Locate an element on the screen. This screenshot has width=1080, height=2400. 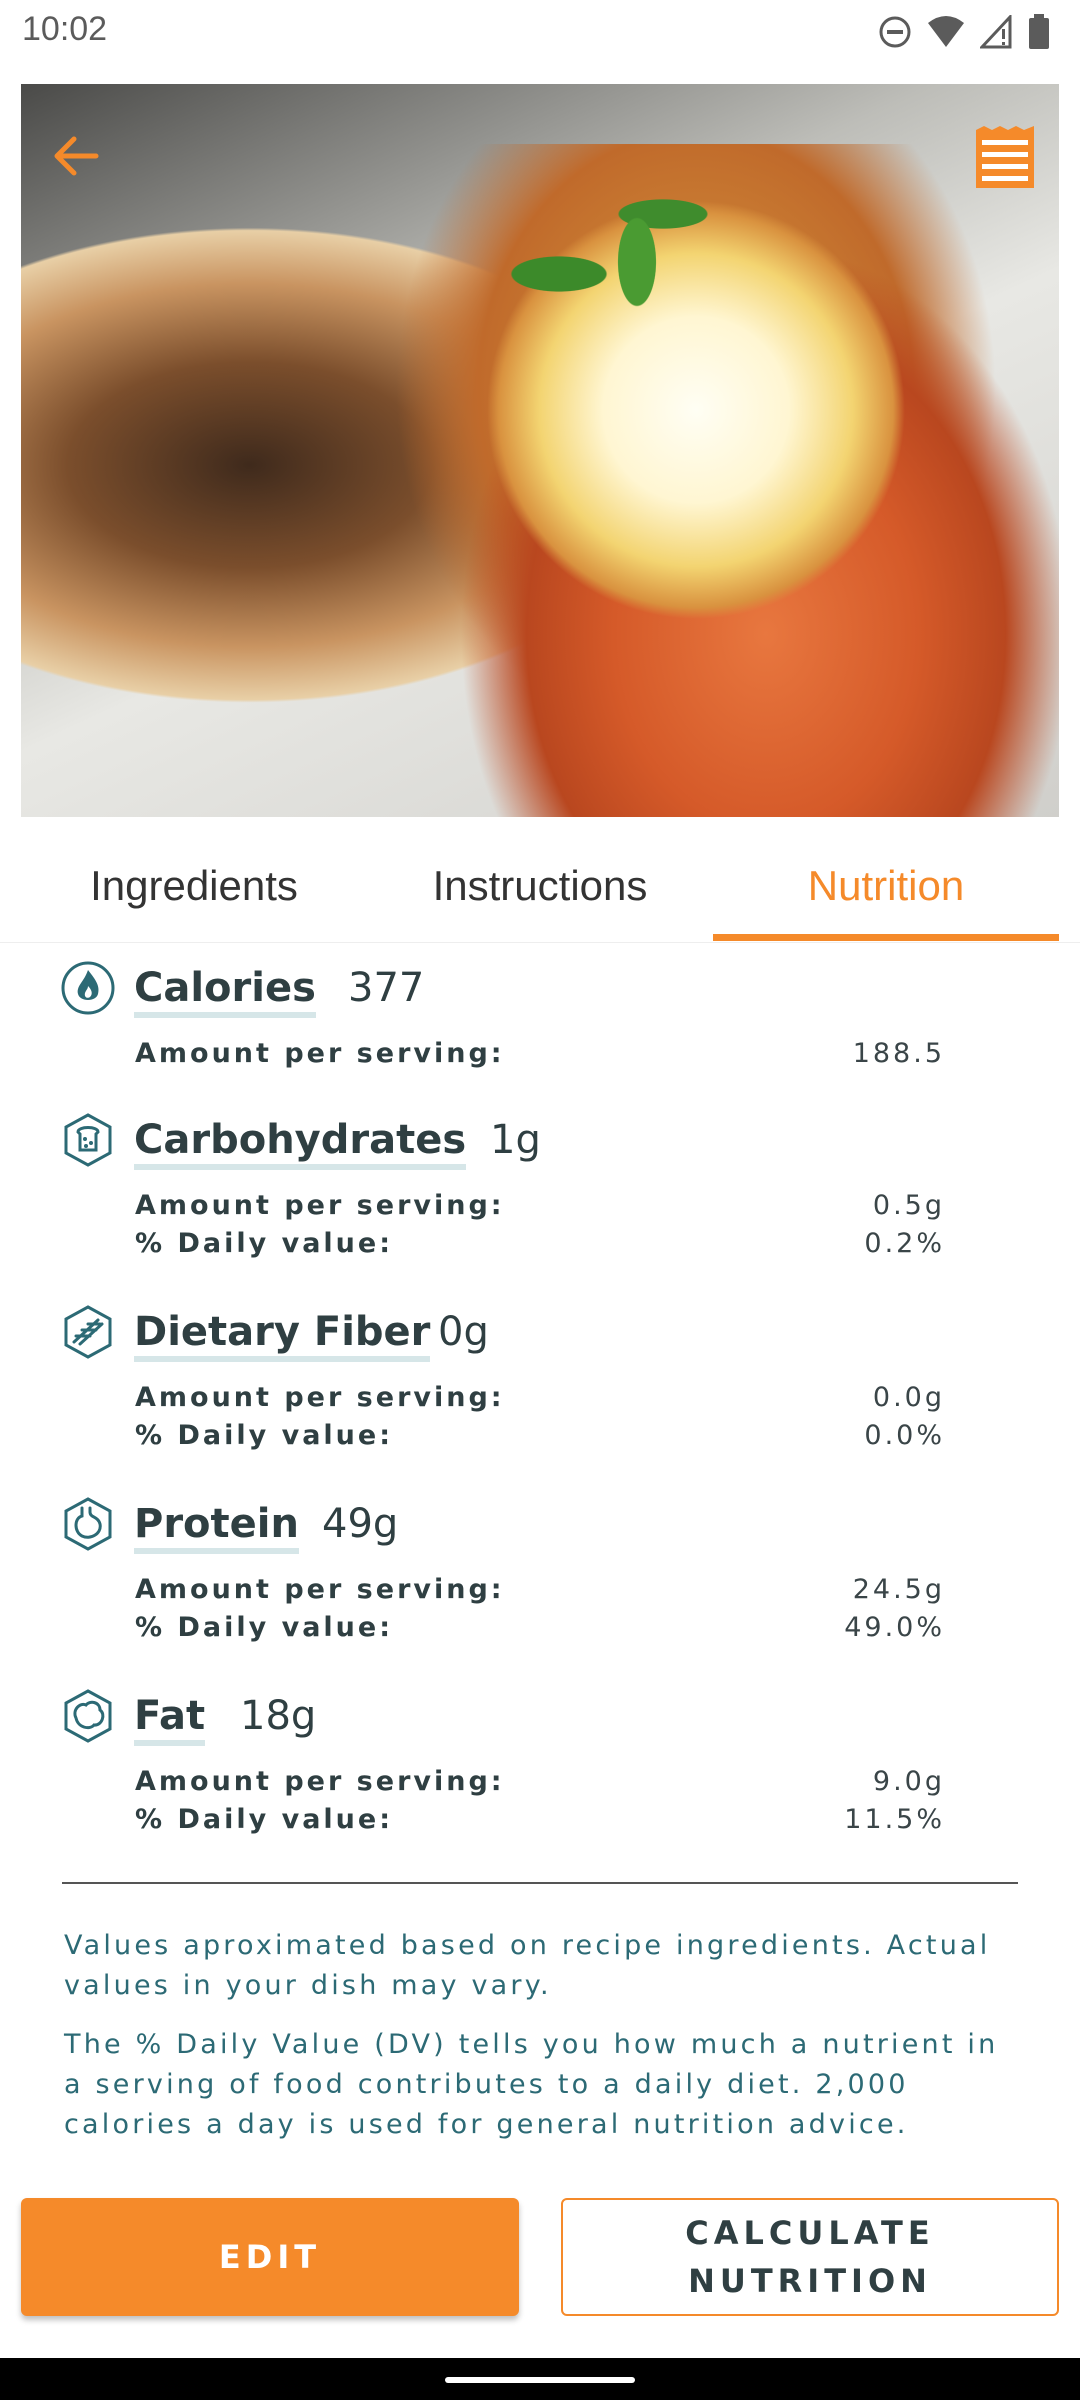
nutrient-total: 1g is located at coordinates (515, 1140).